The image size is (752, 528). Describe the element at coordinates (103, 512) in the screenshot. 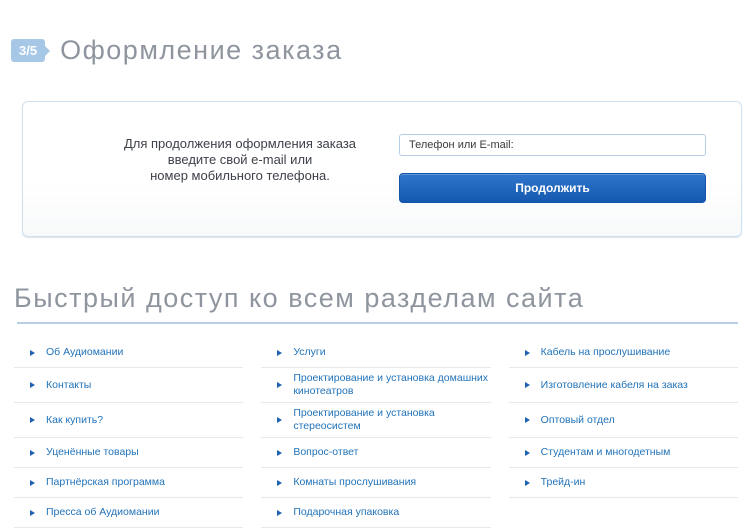

I see `quick-link-label: Пресса об Аудиомании` at that location.